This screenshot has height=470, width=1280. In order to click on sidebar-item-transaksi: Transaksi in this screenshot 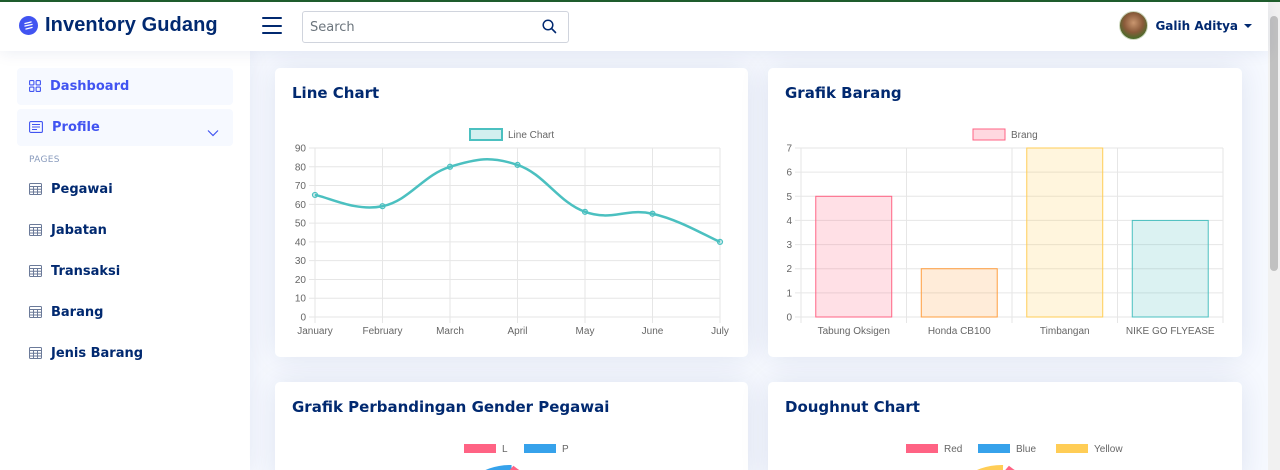, I will do `click(125, 271)`.